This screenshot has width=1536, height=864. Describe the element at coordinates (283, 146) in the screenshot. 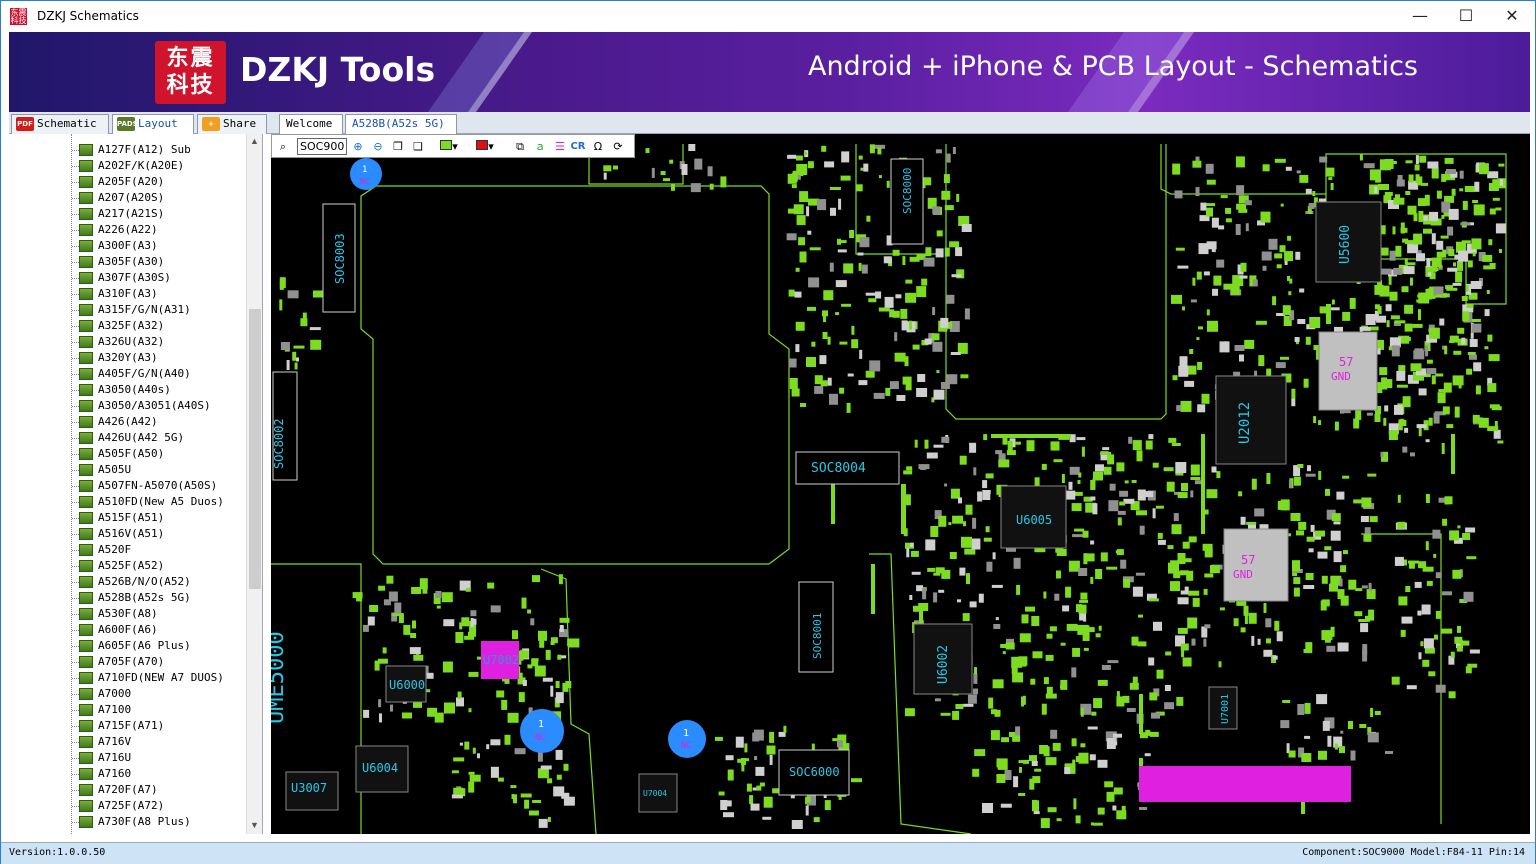

I see `search-icon: ⌕` at that location.